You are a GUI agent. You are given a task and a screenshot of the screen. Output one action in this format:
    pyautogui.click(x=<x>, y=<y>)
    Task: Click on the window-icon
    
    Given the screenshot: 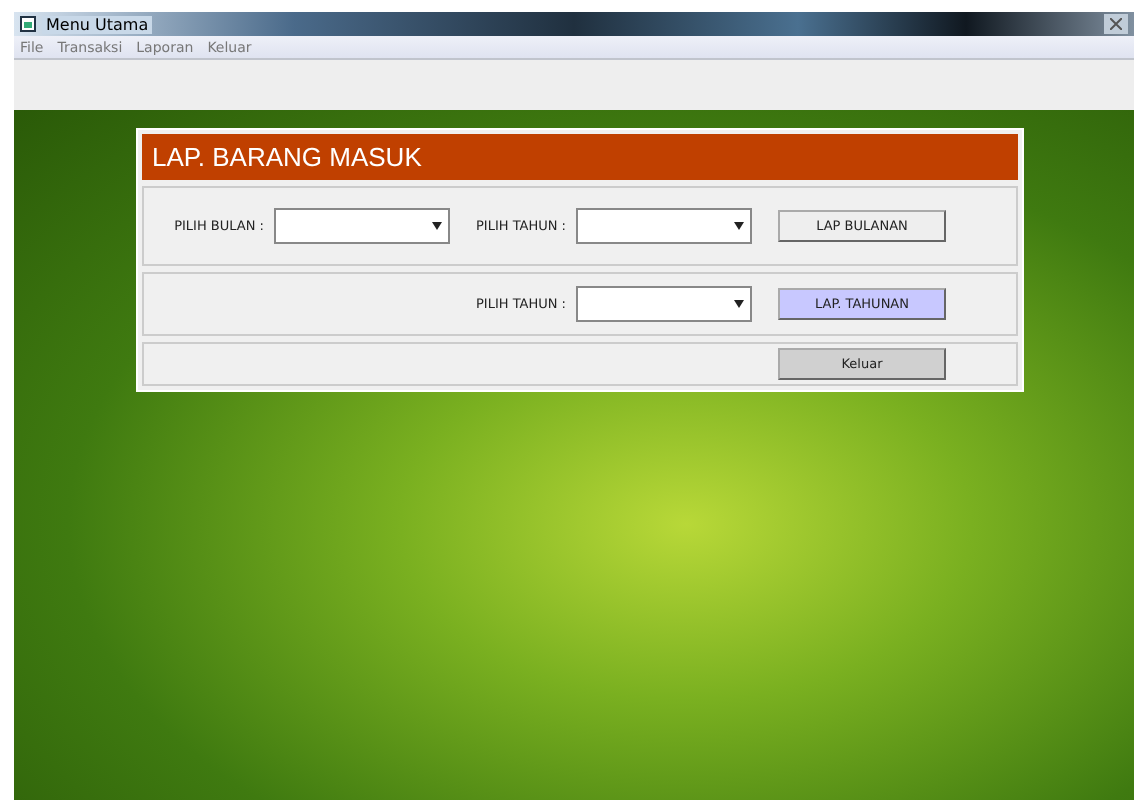 What is the action you would take?
    pyautogui.click(x=28, y=24)
    